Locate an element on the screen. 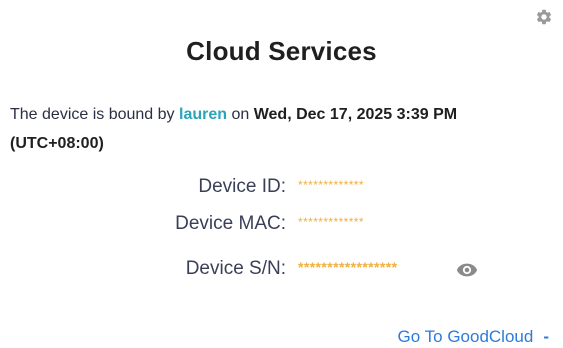  device-mac-row: Device MAC: ************* is located at coordinates (281, 225).